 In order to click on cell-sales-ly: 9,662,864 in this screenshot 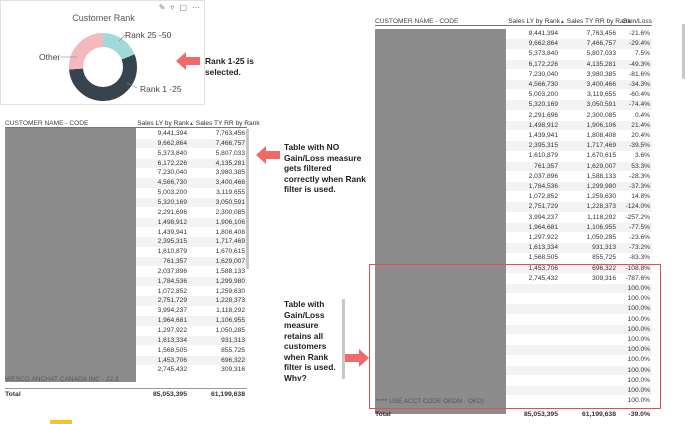, I will do `click(172, 143)`.